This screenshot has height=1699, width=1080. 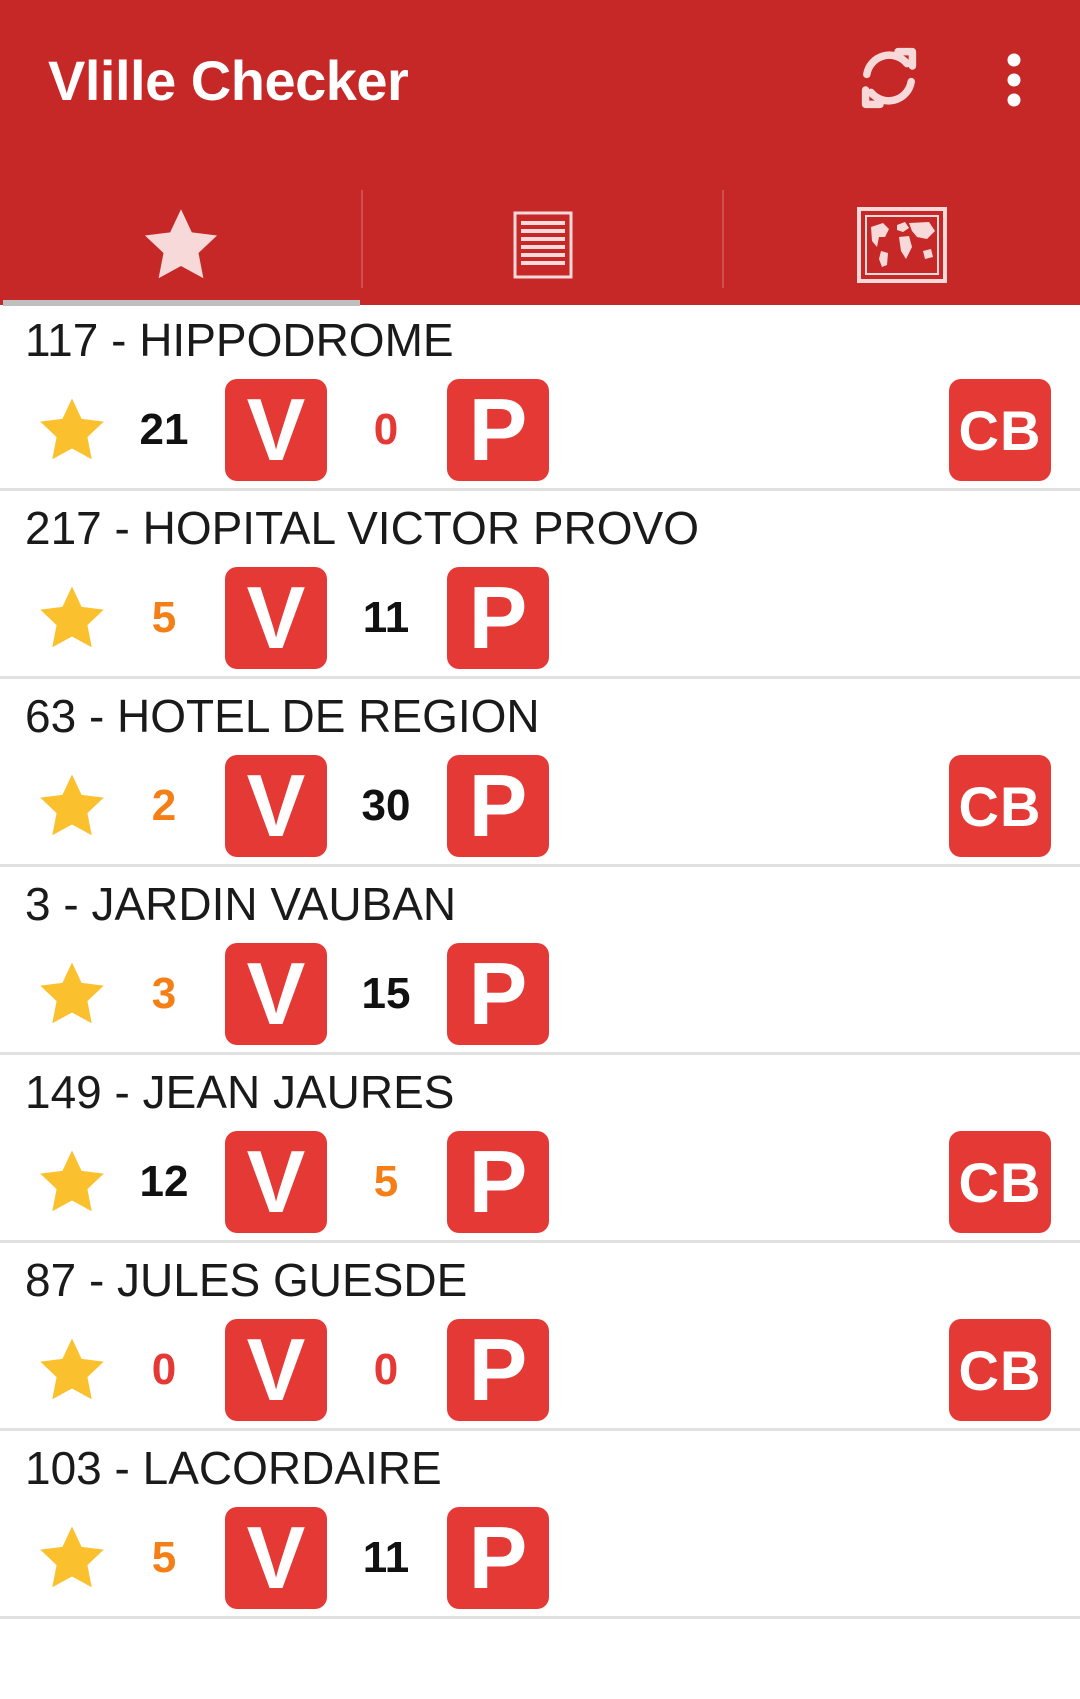 I want to click on station-row: 63 - HOTEL DE REGION 2 V 30 P CB, so click(x=540, y=773).